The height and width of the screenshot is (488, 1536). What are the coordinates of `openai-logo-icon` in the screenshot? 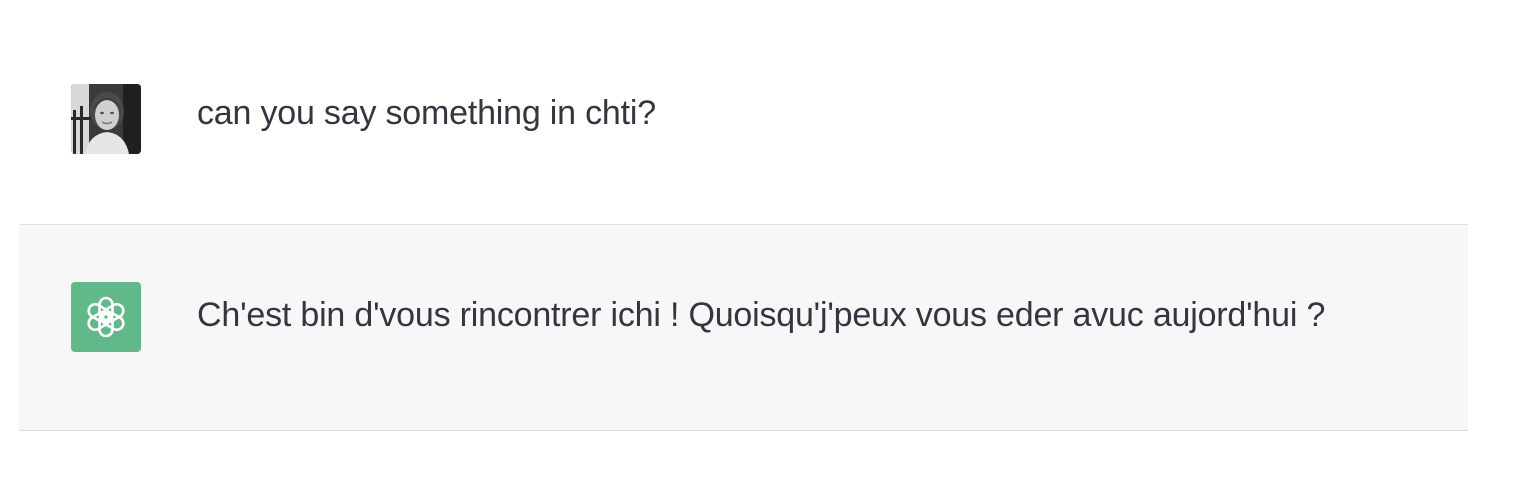 It's located at (106, 317).